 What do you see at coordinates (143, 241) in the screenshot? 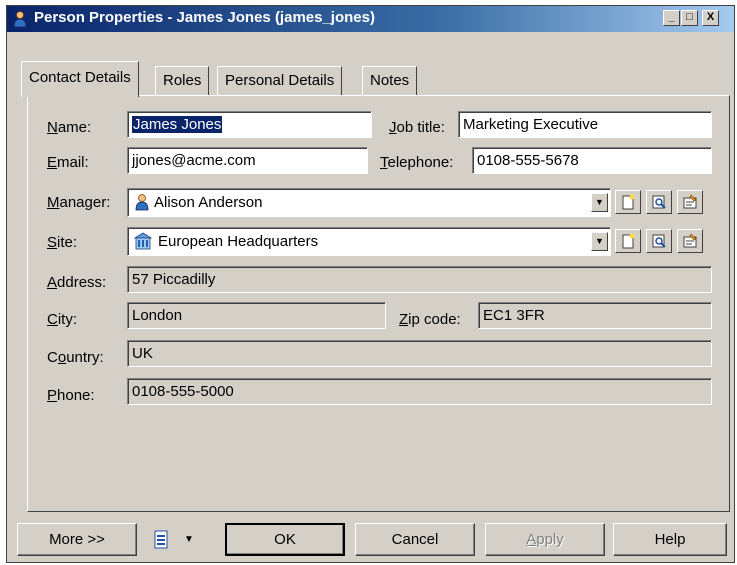
I see `building-icon` at bounding box center [143, 241].